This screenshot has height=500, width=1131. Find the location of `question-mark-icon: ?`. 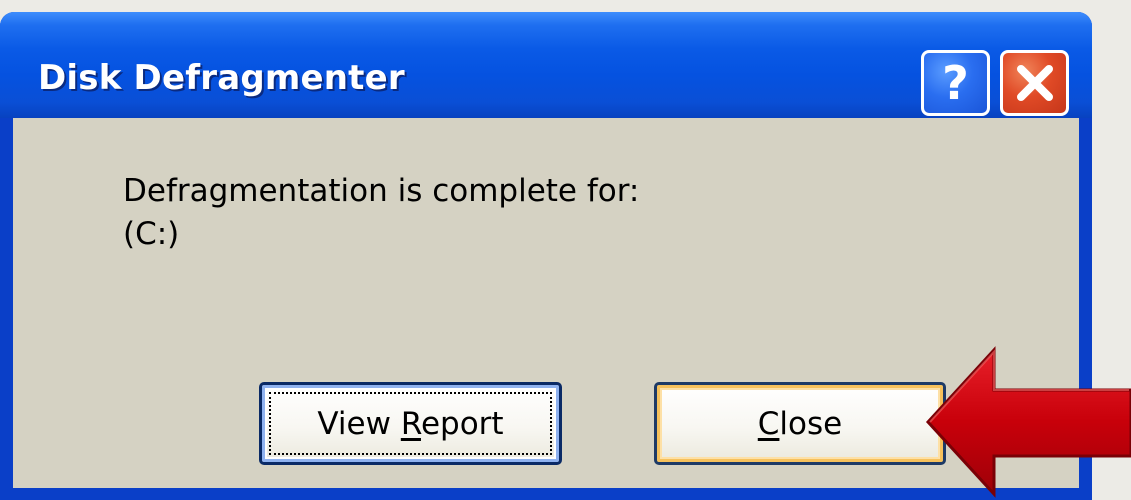

question-mark-icon: ? is located at coordinates (955, 83).